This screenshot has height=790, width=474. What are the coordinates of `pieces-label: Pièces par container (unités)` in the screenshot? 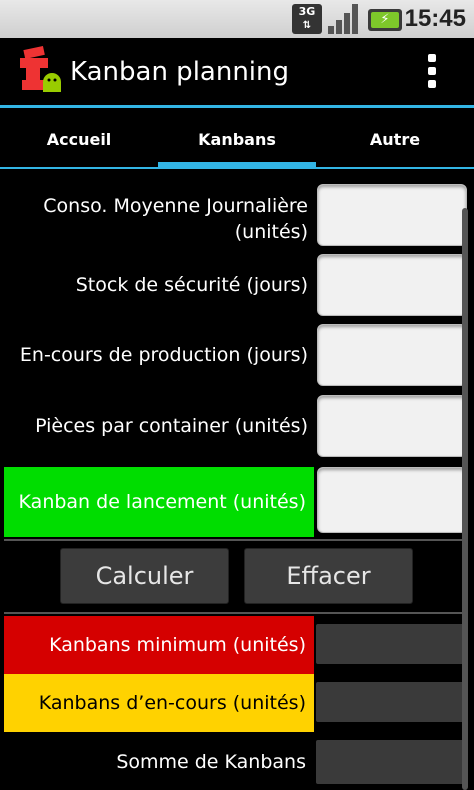 It's located at (171, 426).